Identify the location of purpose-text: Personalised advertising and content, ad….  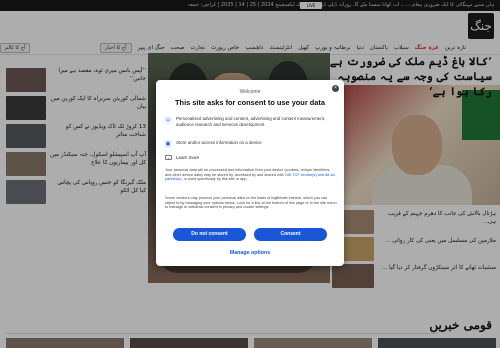
(251, 121).